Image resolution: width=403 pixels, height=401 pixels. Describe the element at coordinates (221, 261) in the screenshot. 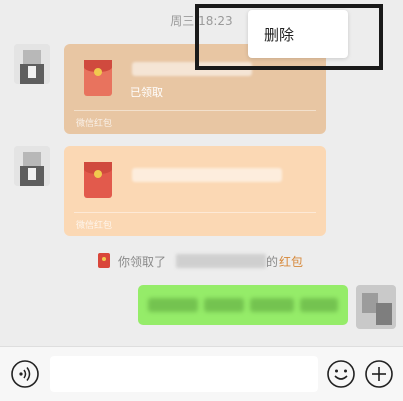

I see `blurred-sender-name` at that location.